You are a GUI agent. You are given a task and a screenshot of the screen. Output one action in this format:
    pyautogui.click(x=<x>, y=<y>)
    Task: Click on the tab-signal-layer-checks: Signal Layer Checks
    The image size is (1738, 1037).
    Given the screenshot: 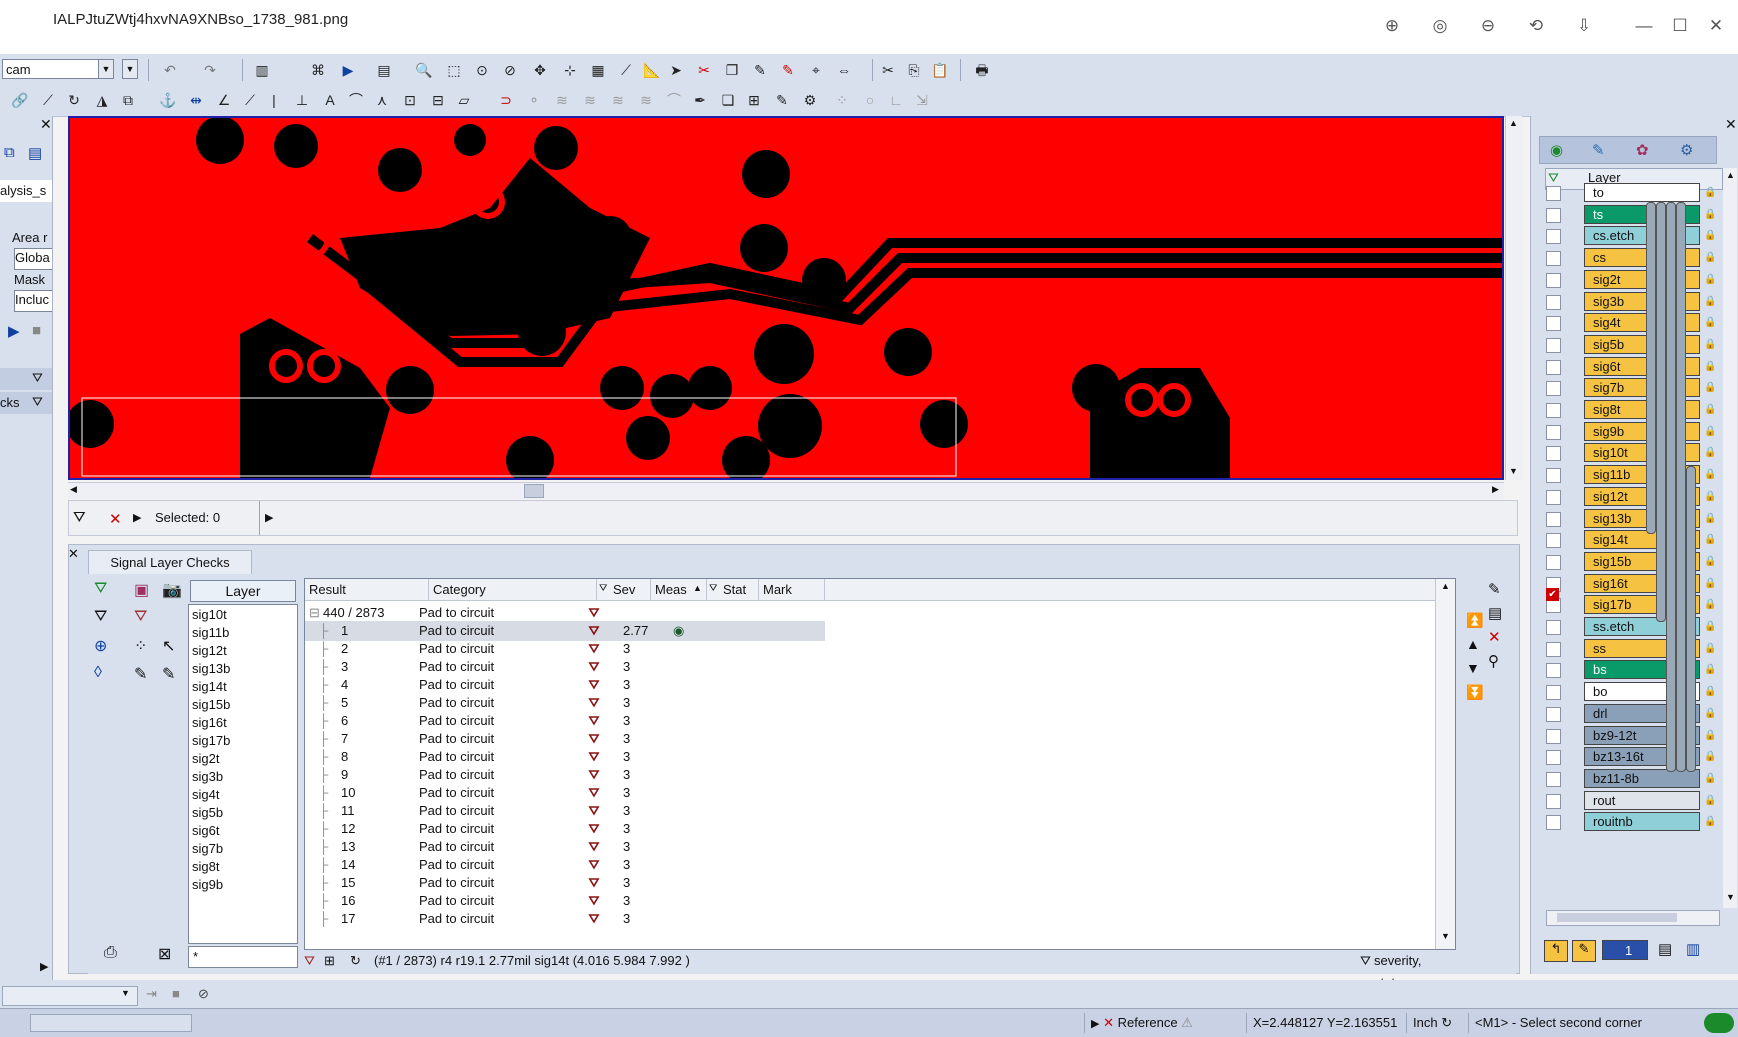 What is the action you would take?
    pyautogui.click(x=170, y=562)
    